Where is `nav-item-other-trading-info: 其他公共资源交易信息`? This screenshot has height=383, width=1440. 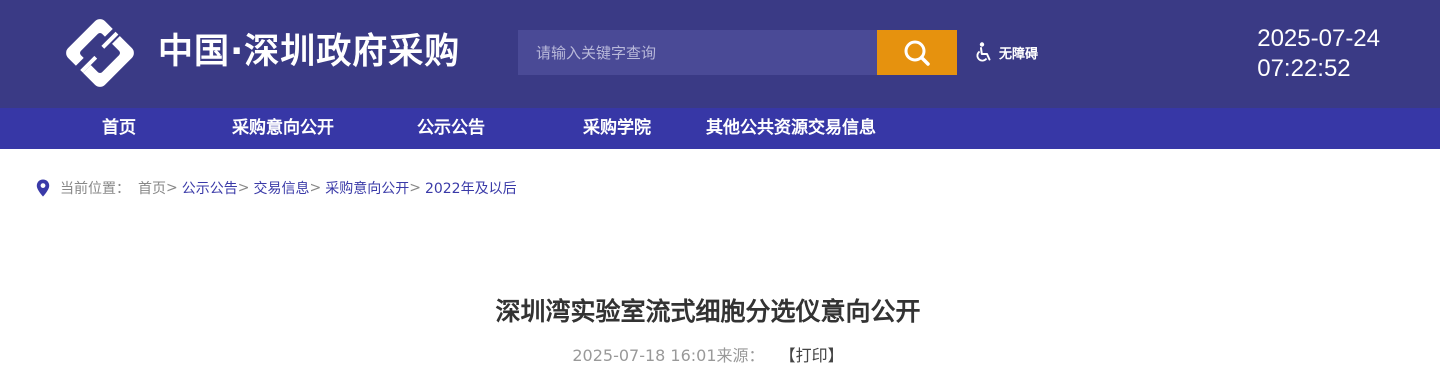
nav-item-other-trading-info: 其他公共资源交易信息 is located at coordinates (791, 128).